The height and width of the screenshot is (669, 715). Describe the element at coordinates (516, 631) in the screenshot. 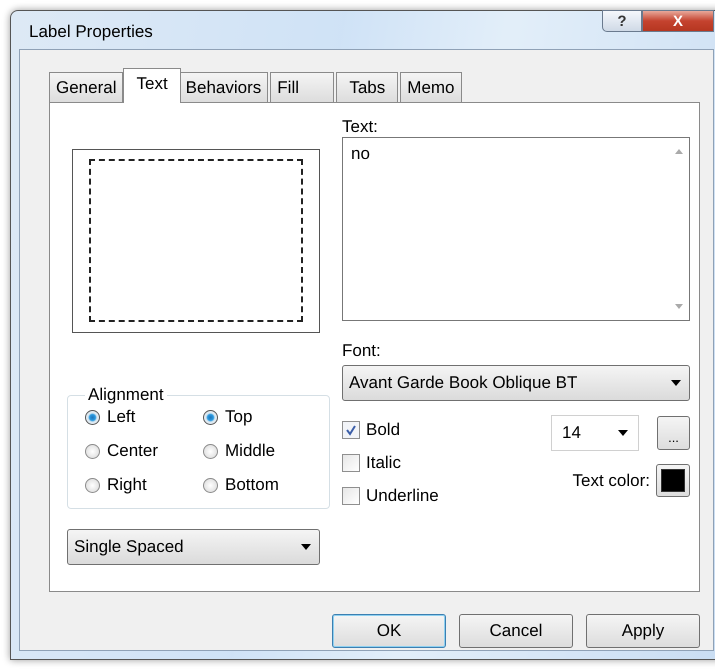

I see `dialog-button: Cancel` at that location.